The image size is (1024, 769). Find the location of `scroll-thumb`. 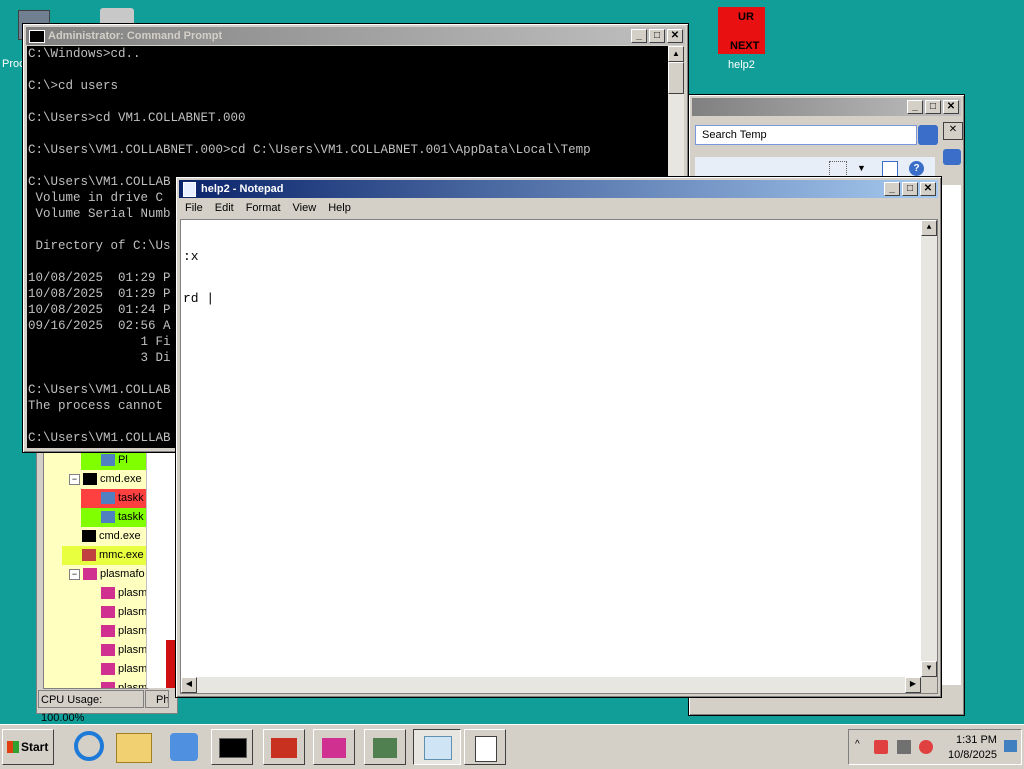

scroll-thumb is located at coordinates (676, 78).